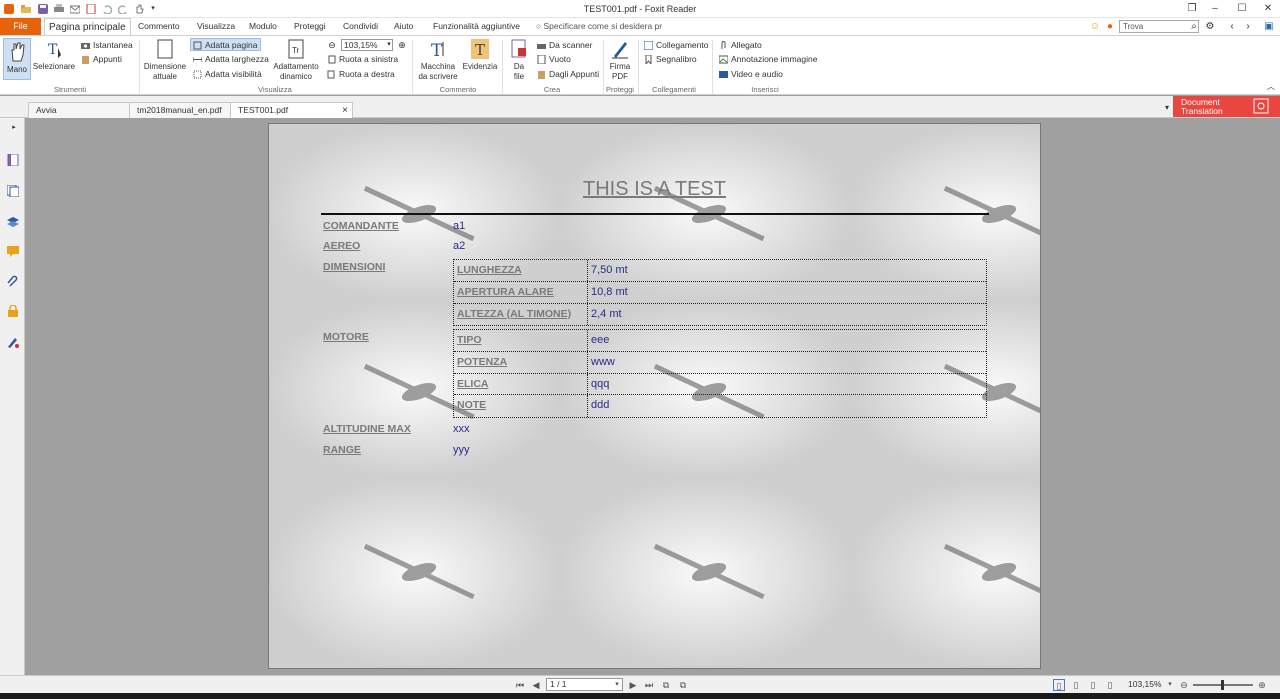 Image resolution: width=1280 pixels, height=699 pixels. Describe the element at coordinates (79, 110) in the screenshot. I see `tab-avvia: Avvia` at that location.